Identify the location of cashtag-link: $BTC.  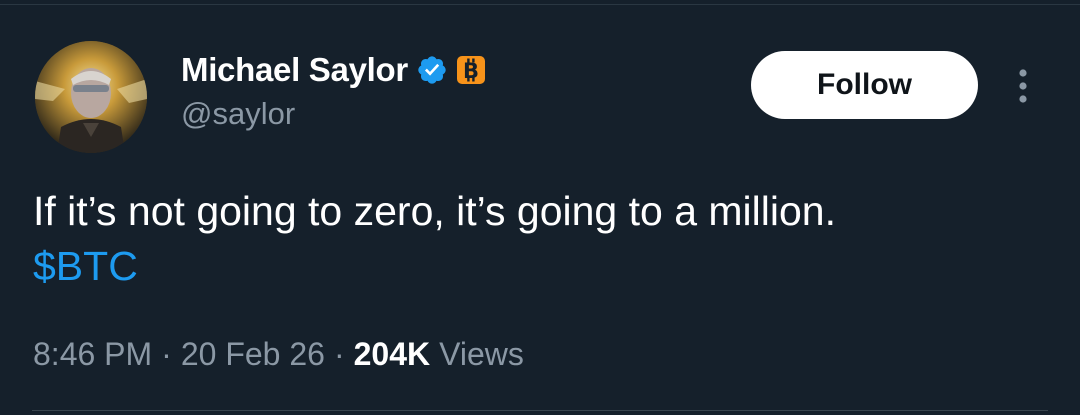
(85, 266).